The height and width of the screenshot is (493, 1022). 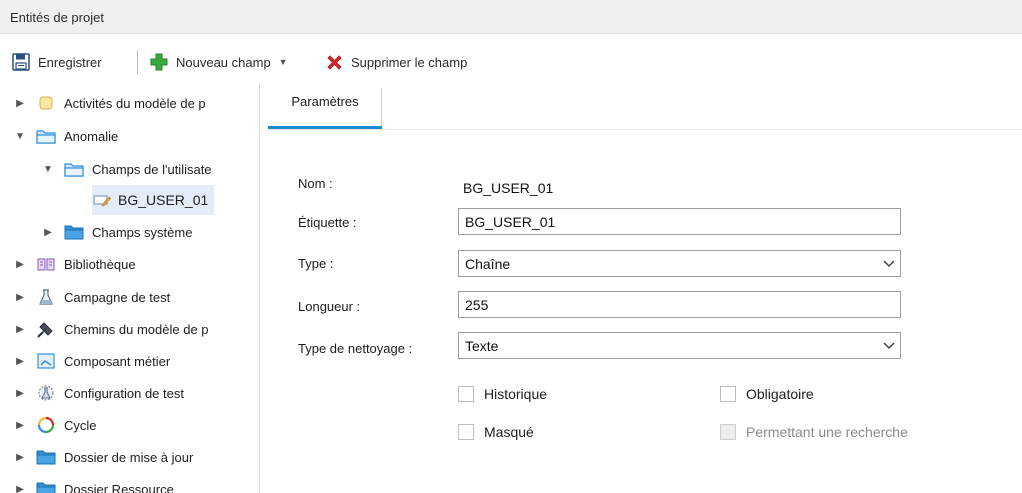 I want to click on tree-item-bibliotheque: ▶ Bibliothèque, so click(x=75, y=264).